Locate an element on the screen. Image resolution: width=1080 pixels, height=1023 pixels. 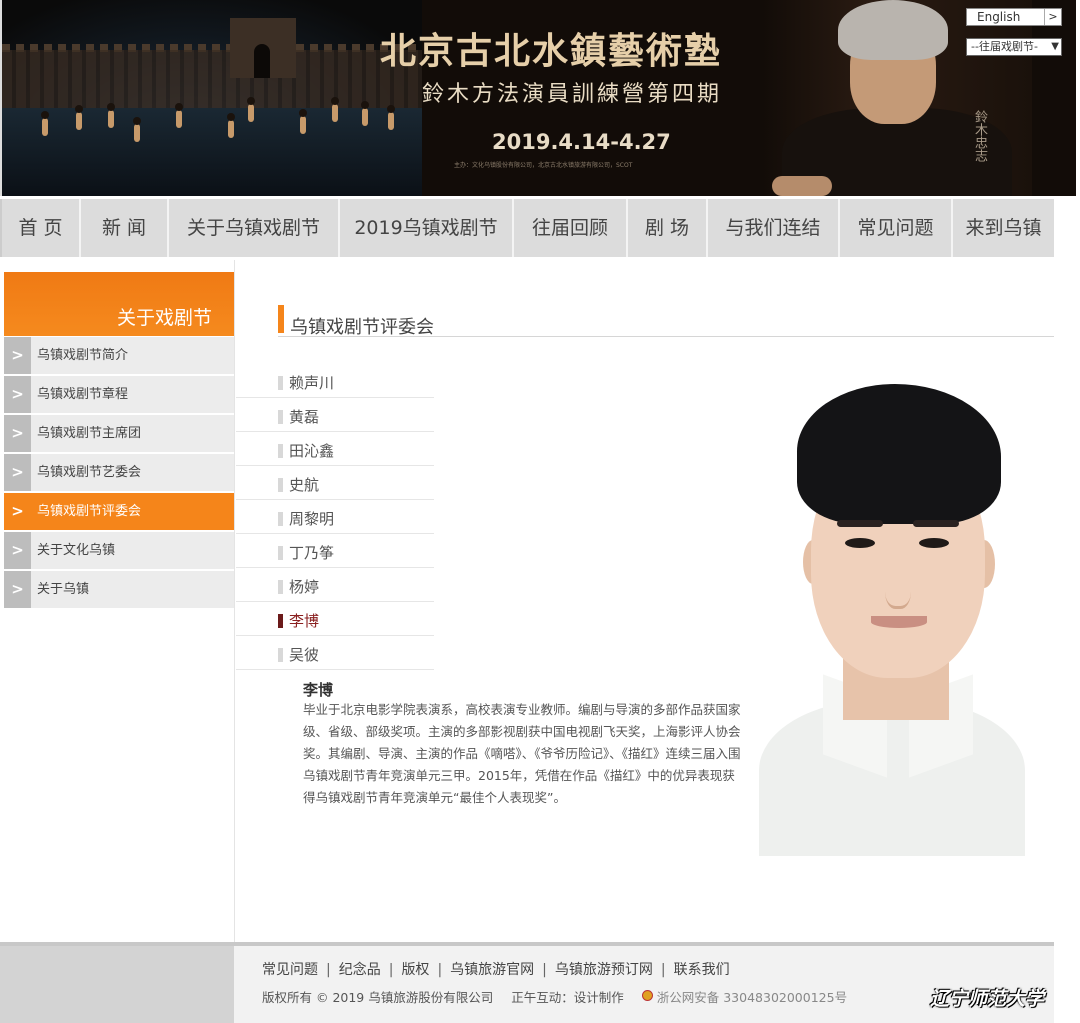
english-language-button: English > is located at coordinates (1014, 17).